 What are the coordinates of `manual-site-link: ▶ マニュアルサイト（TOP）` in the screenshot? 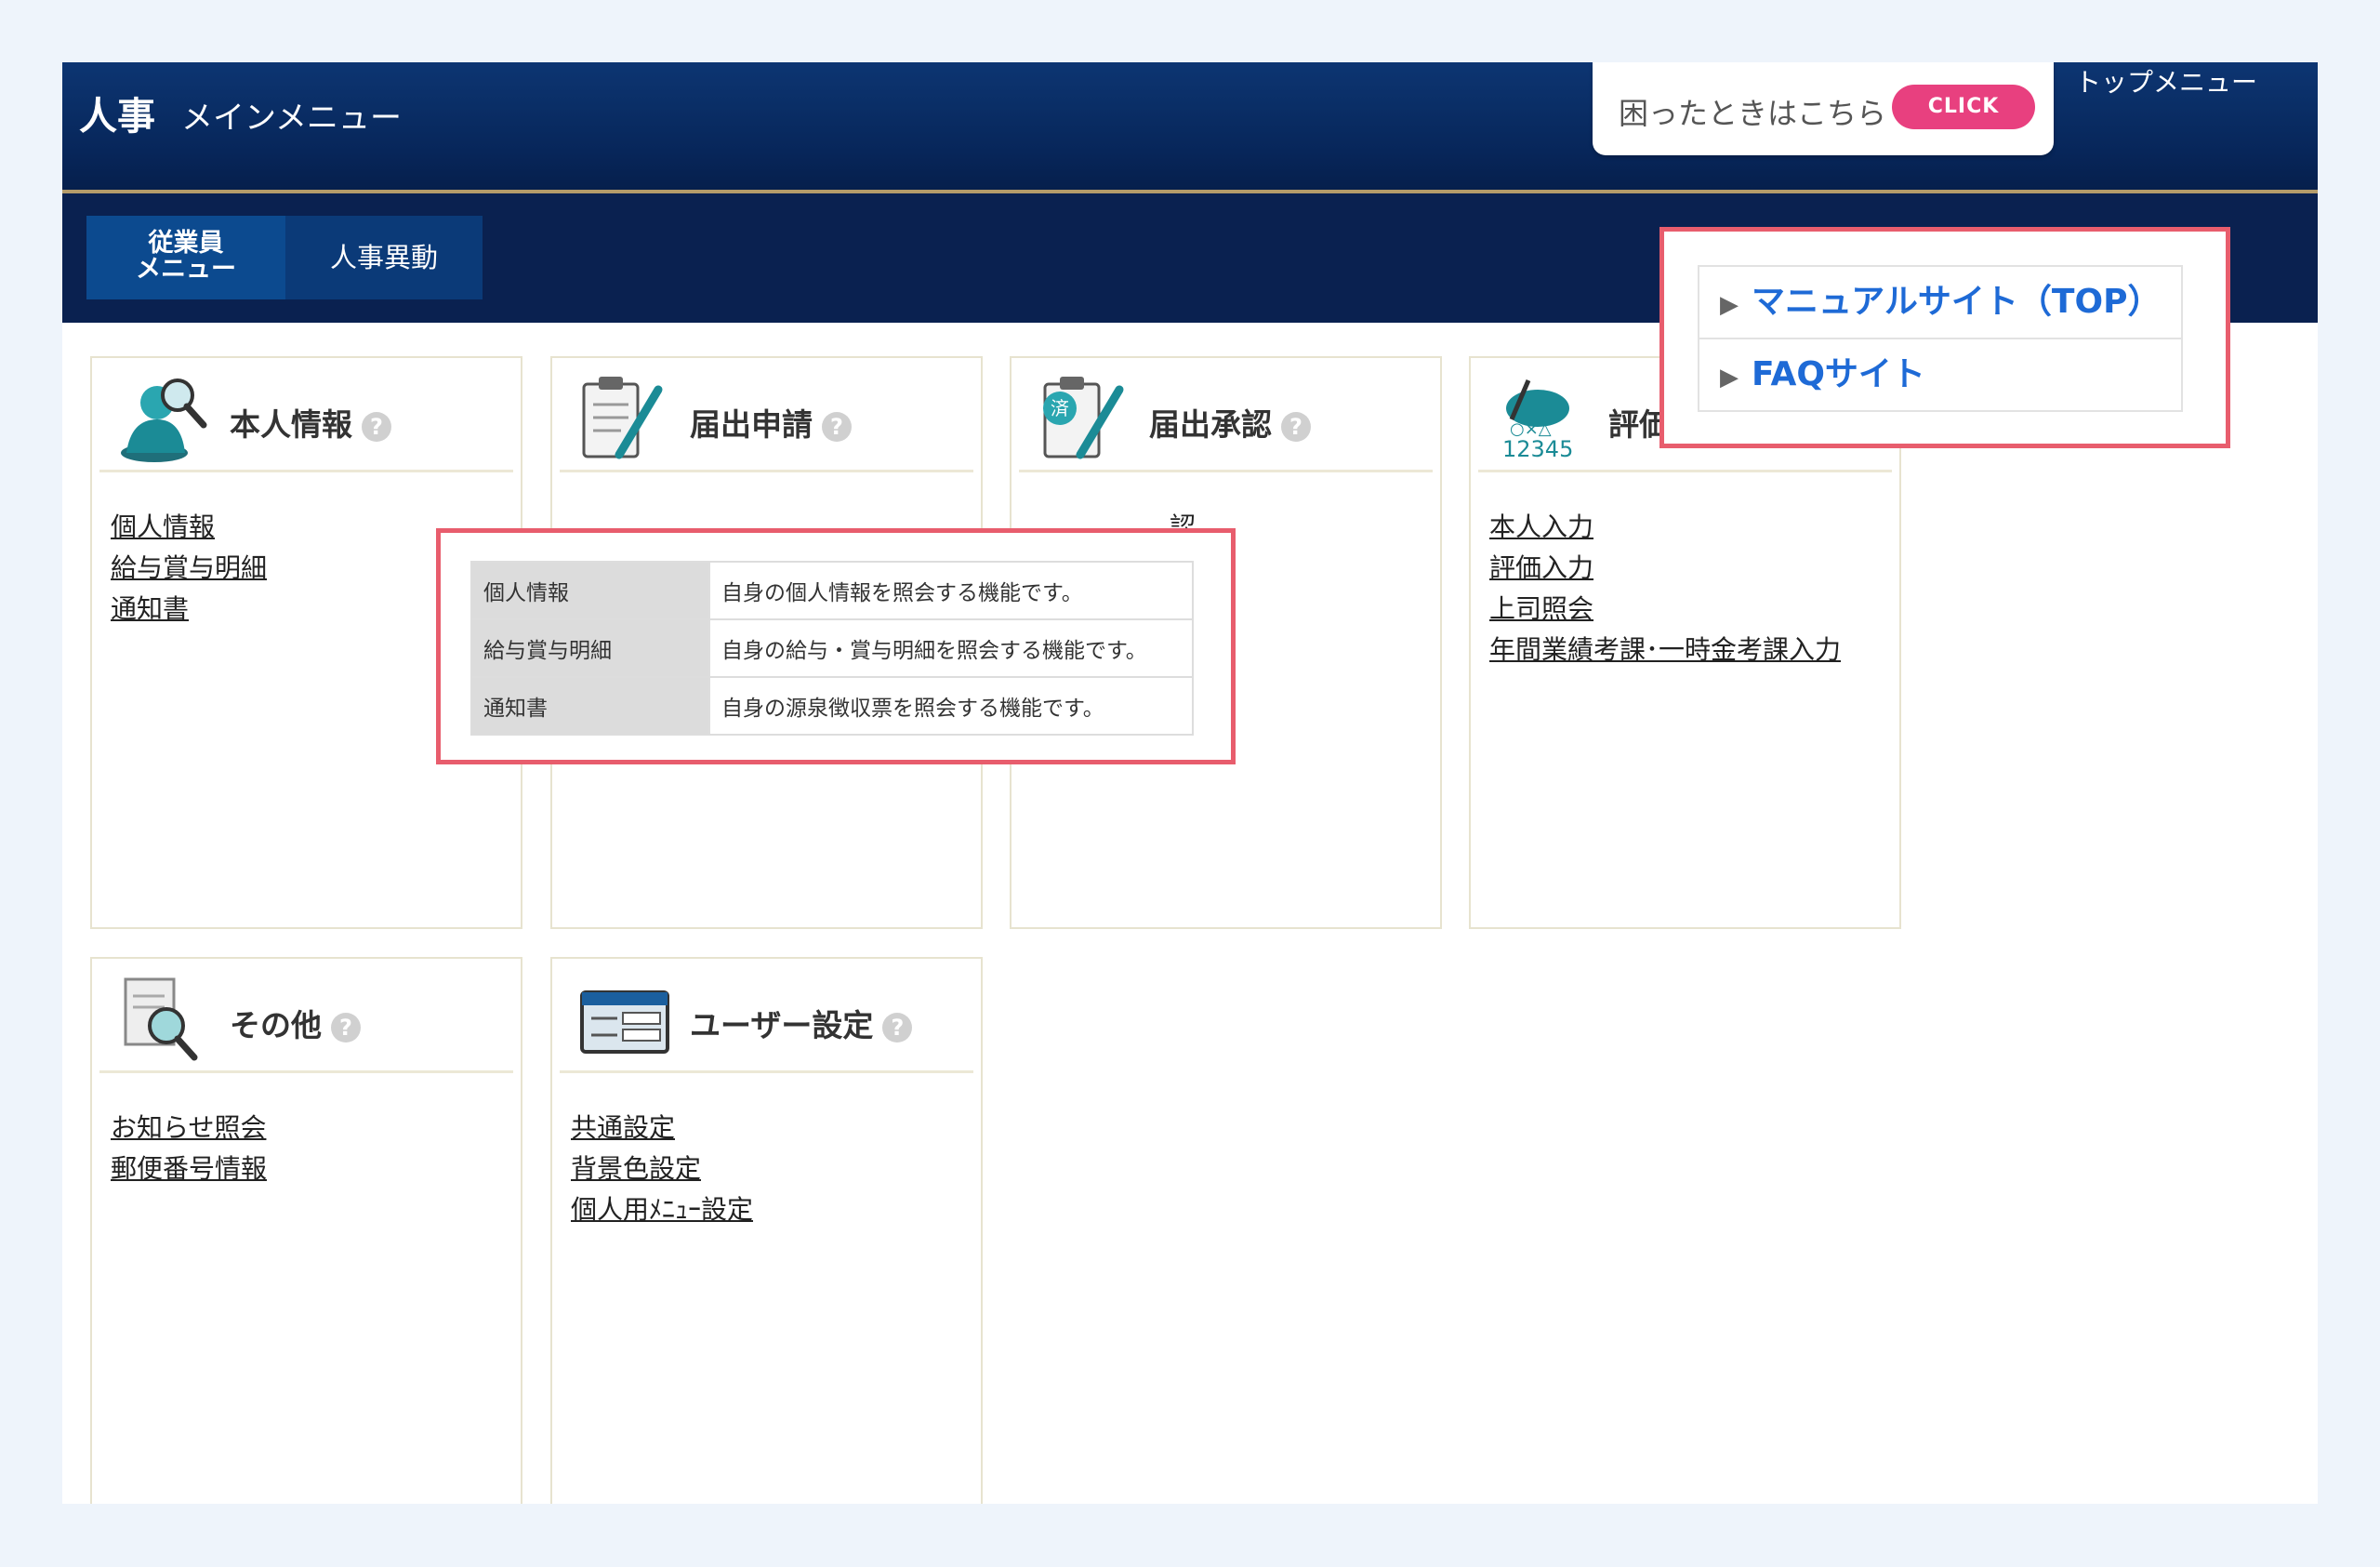 It's located at (1940, 302).